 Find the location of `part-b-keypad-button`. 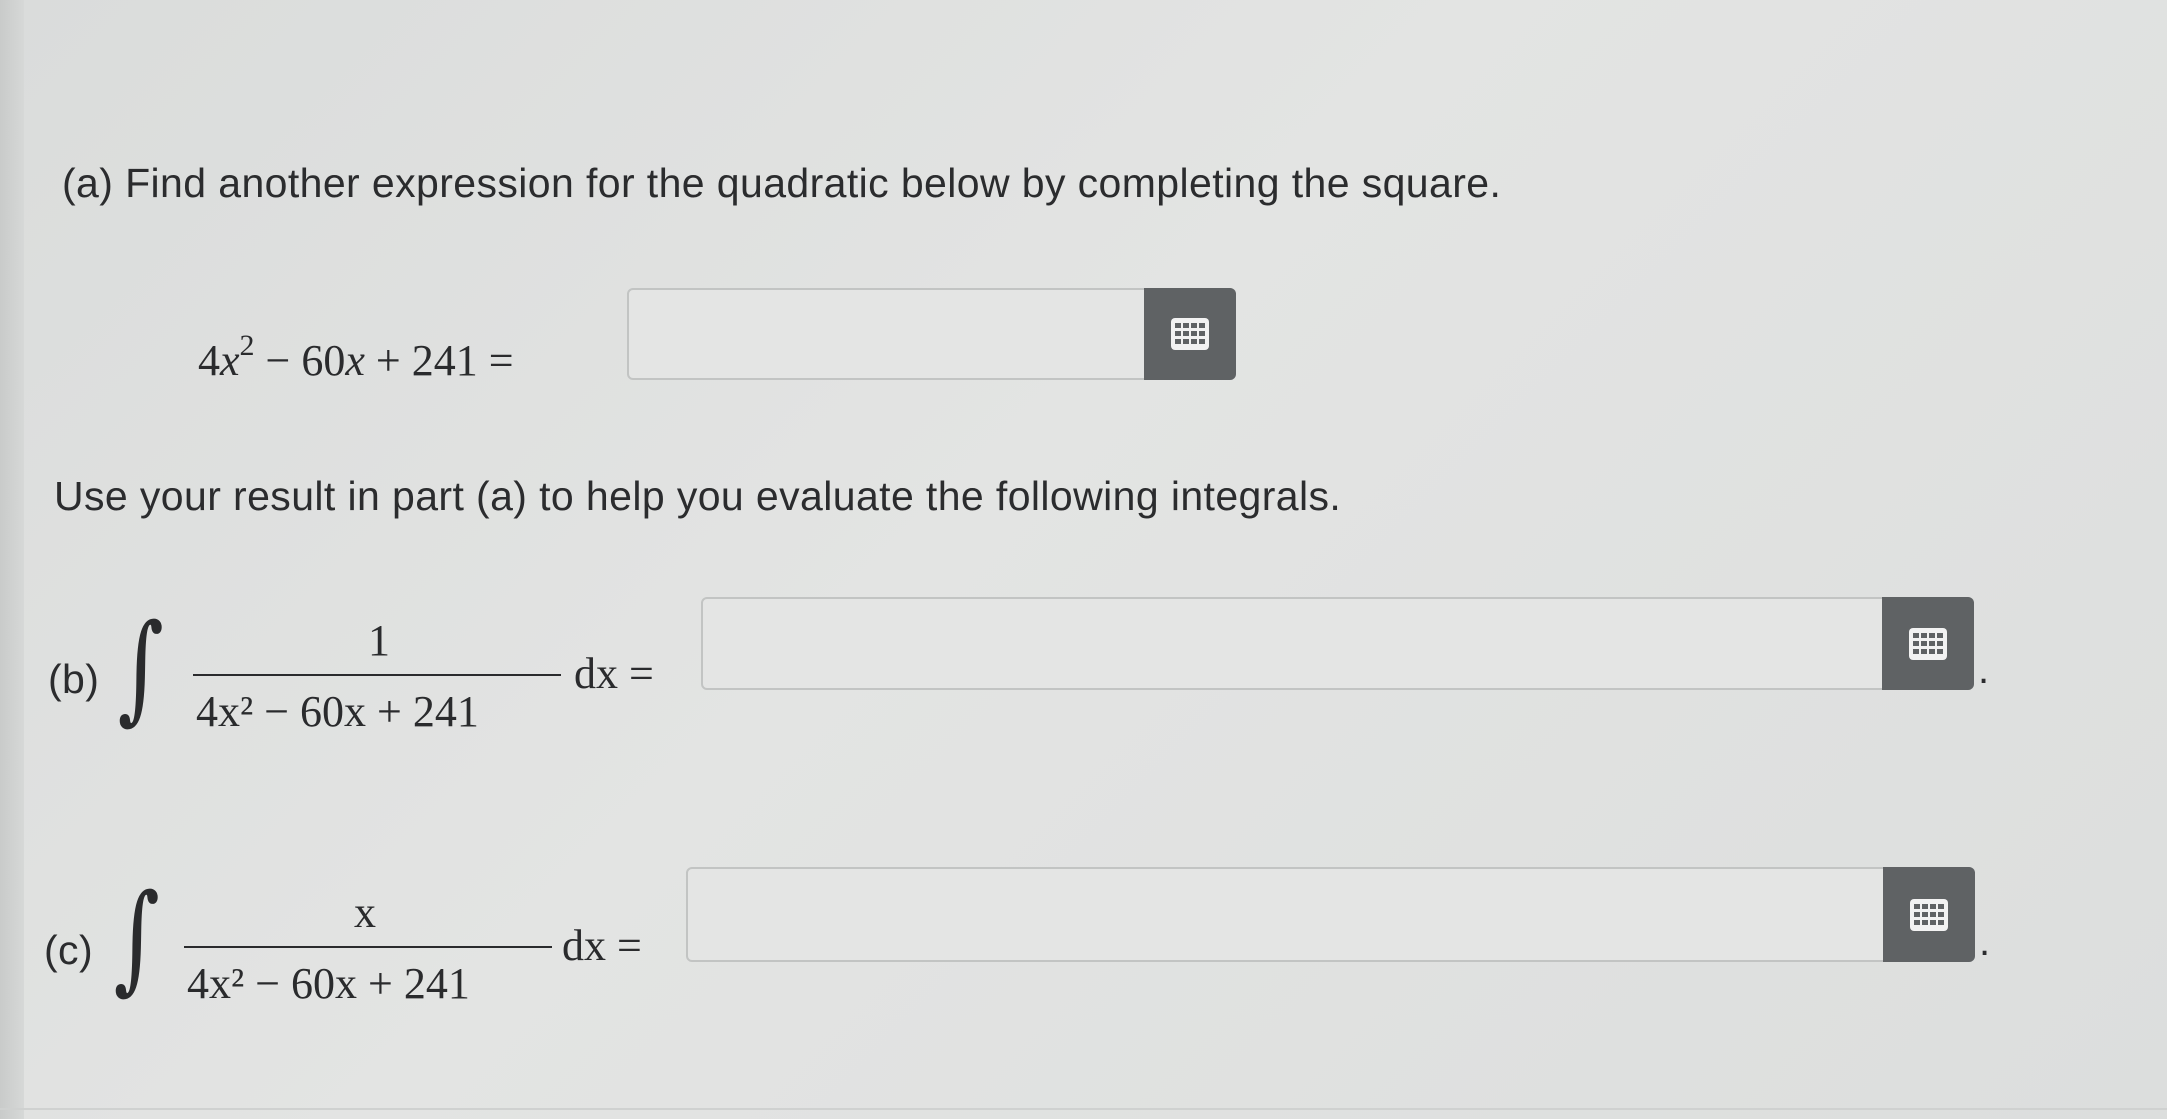

part-b-keypad-button is located at coordinates (1928, 643).